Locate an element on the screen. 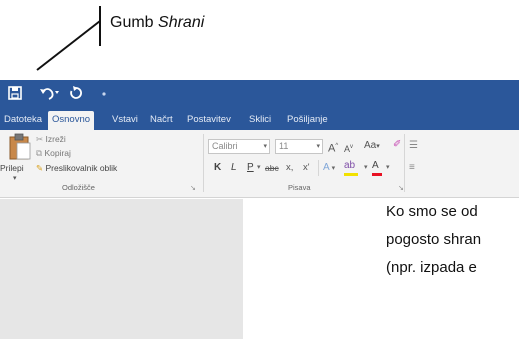 The image size is (519, 339). italic-button: L is located at coordinates (234, 168).